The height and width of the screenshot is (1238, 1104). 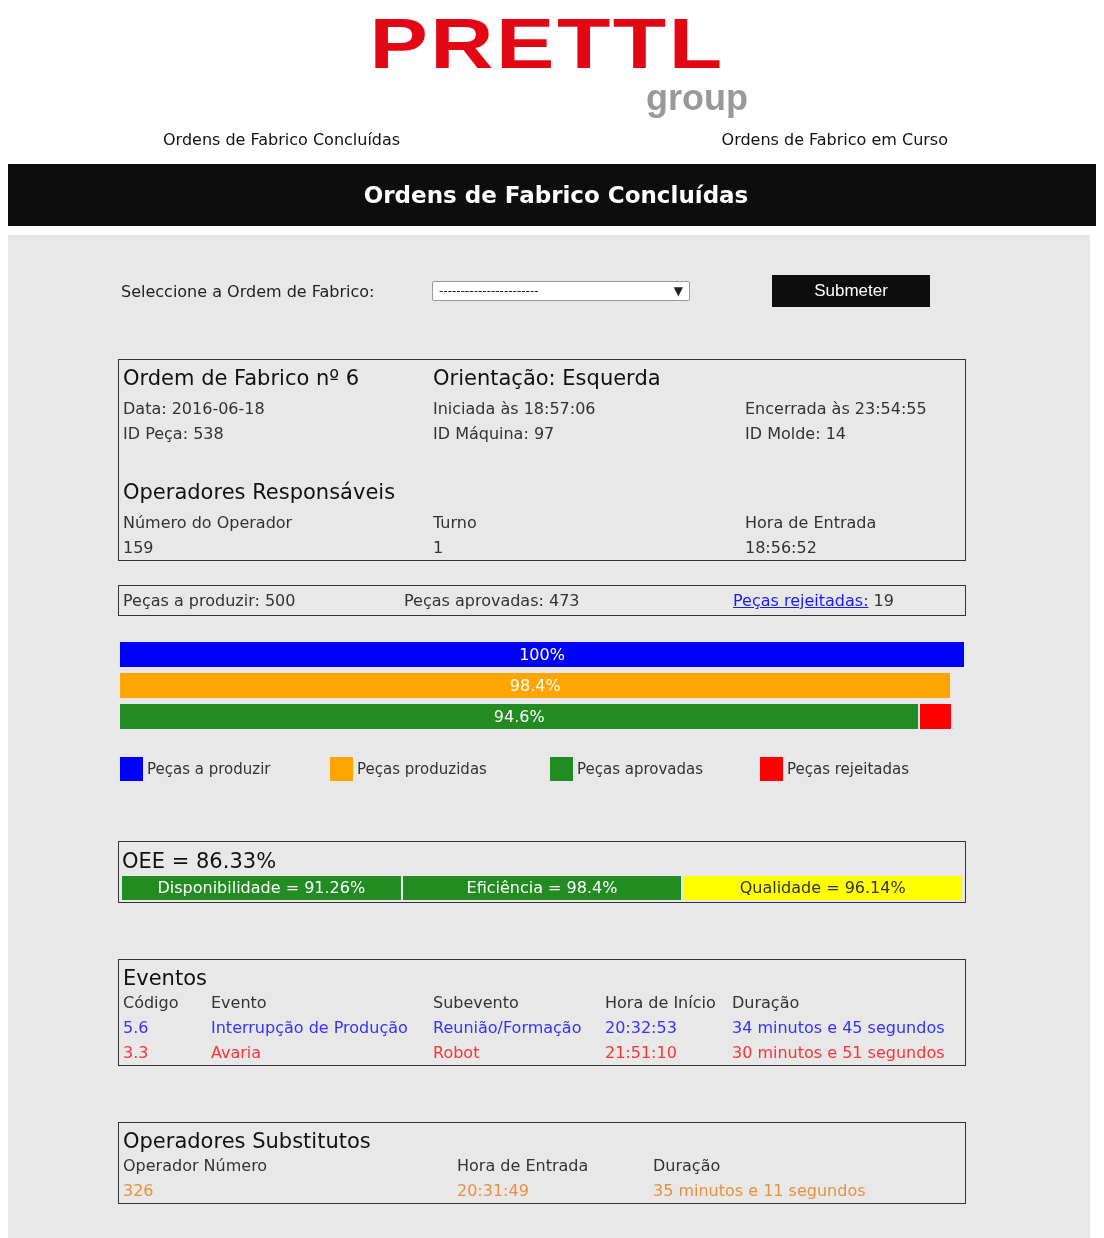 I want to click on table-cell-text: 1, so click(x=439, y=547).